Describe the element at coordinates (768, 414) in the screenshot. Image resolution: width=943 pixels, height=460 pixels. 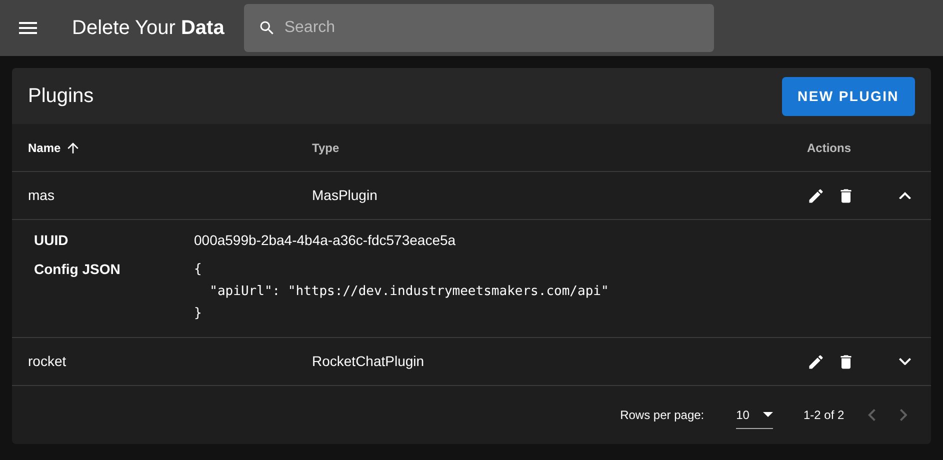
I see `dropdown-caret-icon` at that location.